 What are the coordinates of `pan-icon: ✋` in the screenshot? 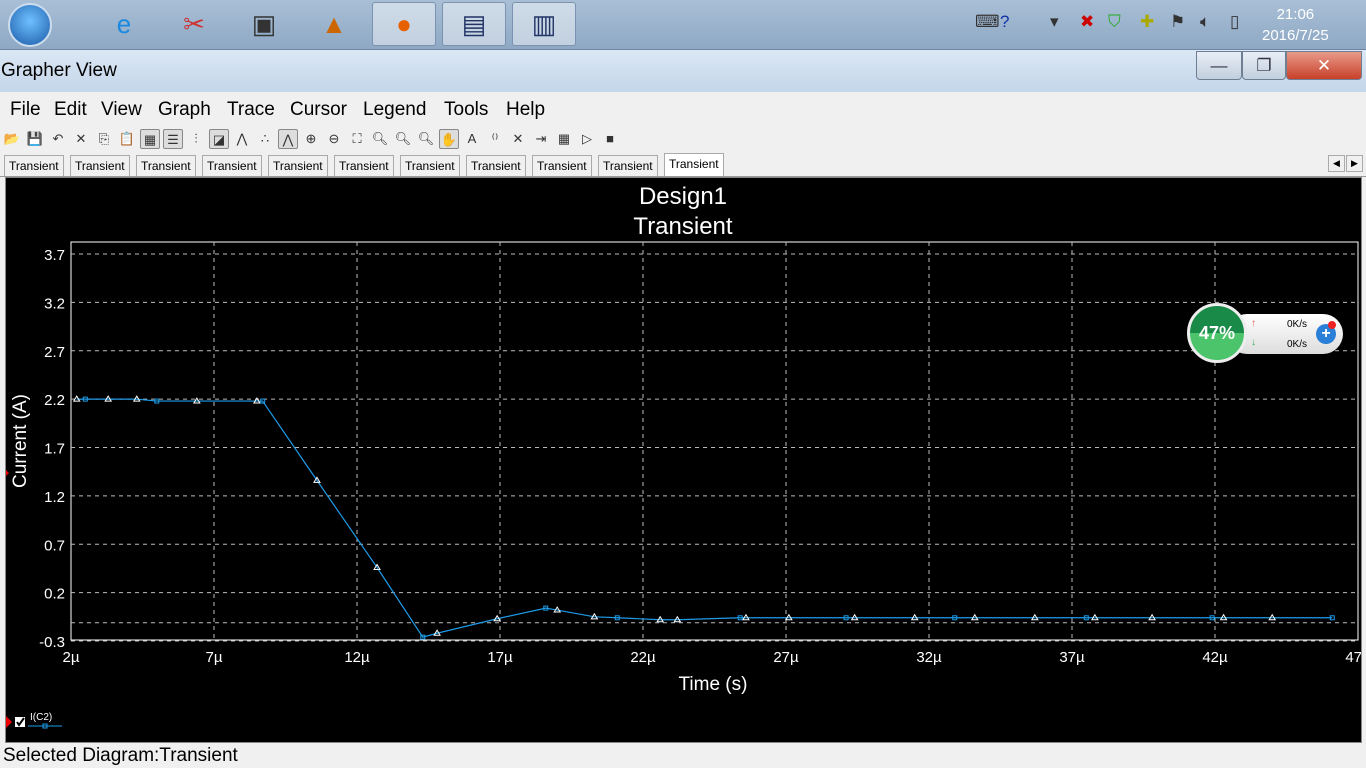 It's located at (449, 139).